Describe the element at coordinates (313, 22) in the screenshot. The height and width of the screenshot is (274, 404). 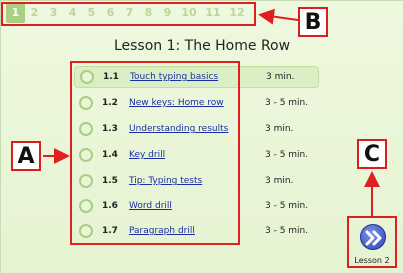
I see `callout-b: B` at that location.